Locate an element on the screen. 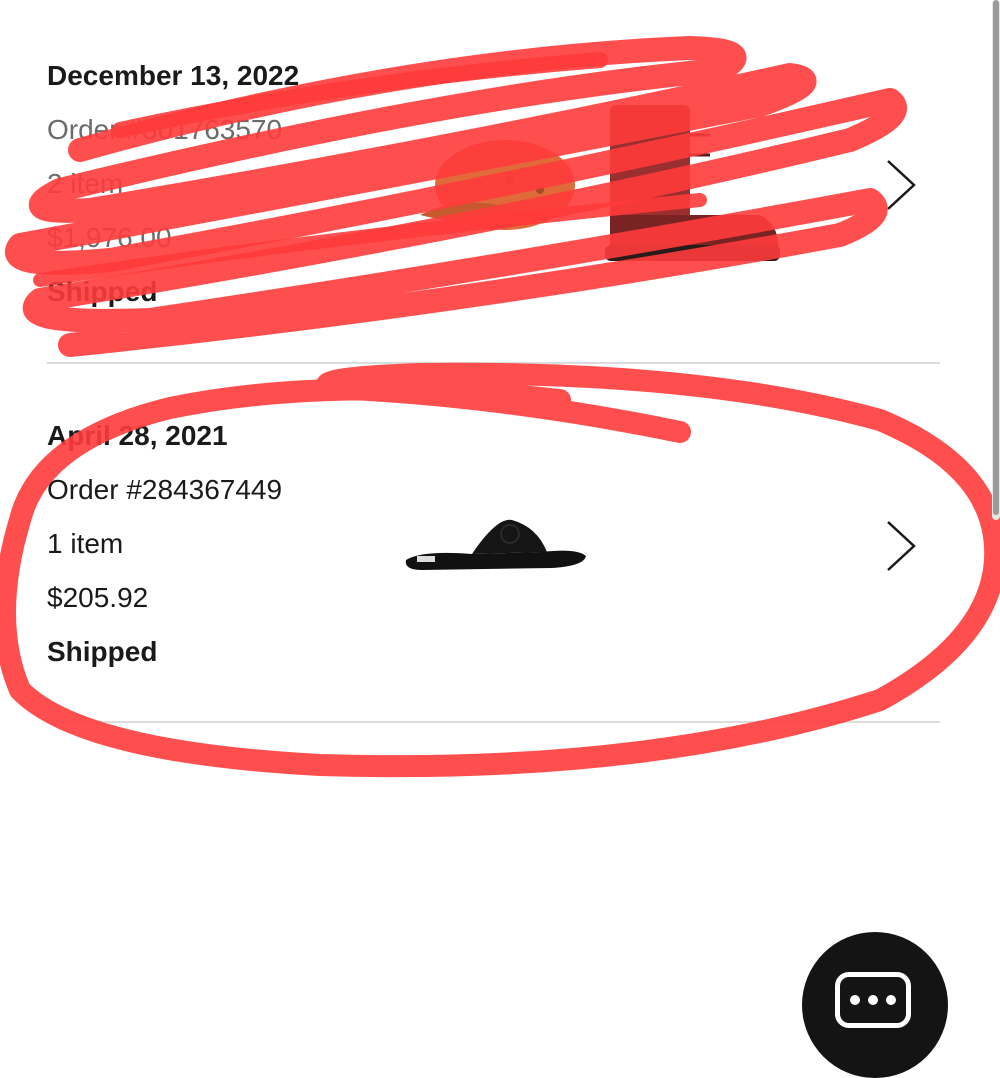 The width and height of the screenshot is (1000, 1078). chat-icon is located at coordinates (873, 1000).